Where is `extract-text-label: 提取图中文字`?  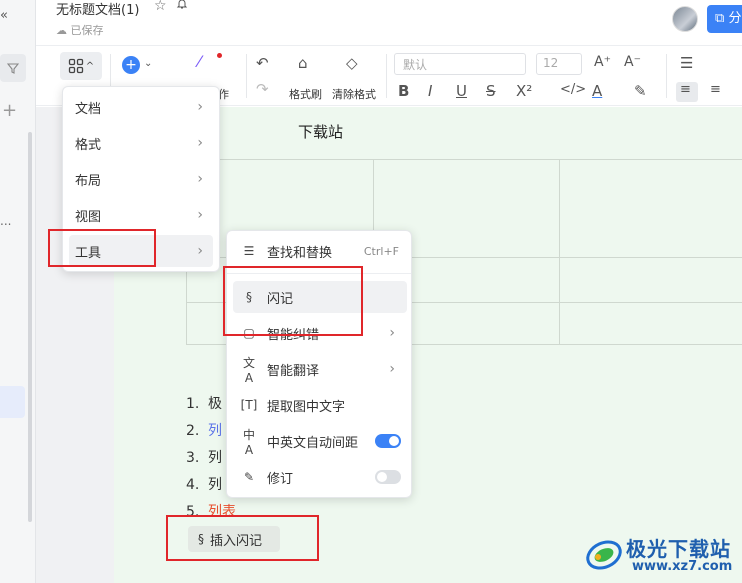 extract-text-label: 提取图中文字 is located at coordinates (306, 407).